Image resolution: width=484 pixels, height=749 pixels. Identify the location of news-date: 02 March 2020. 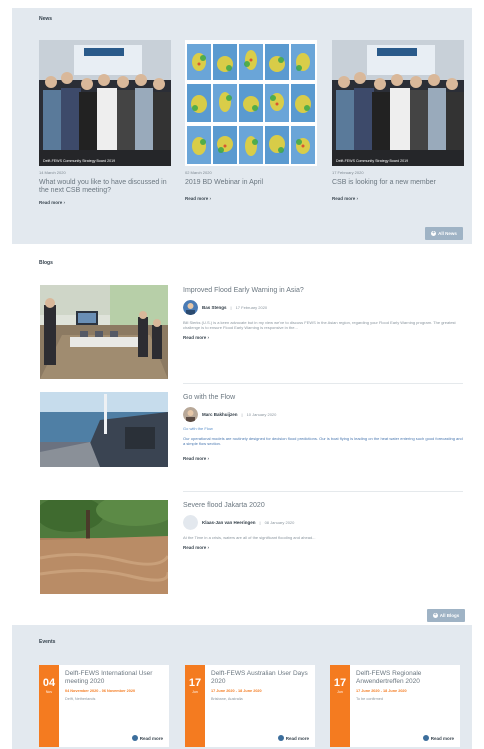
(198, 172).